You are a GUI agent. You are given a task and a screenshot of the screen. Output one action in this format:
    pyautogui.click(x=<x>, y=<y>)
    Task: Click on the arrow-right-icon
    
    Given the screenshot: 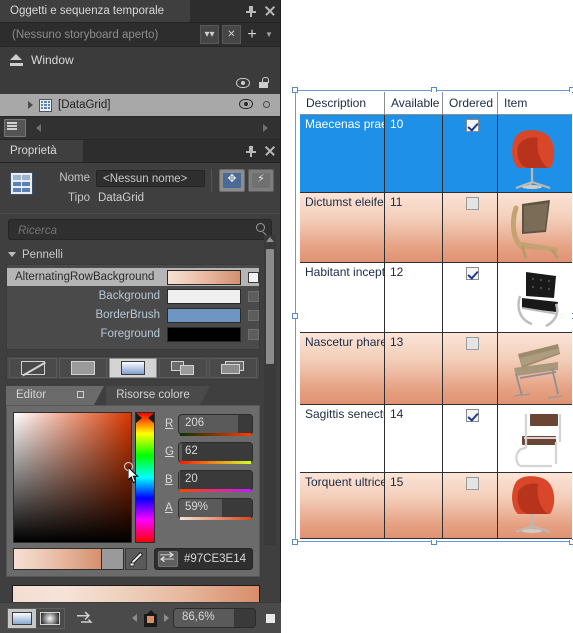 What is the action you would take?
    pyautogui.click(x=265, y=128)
    